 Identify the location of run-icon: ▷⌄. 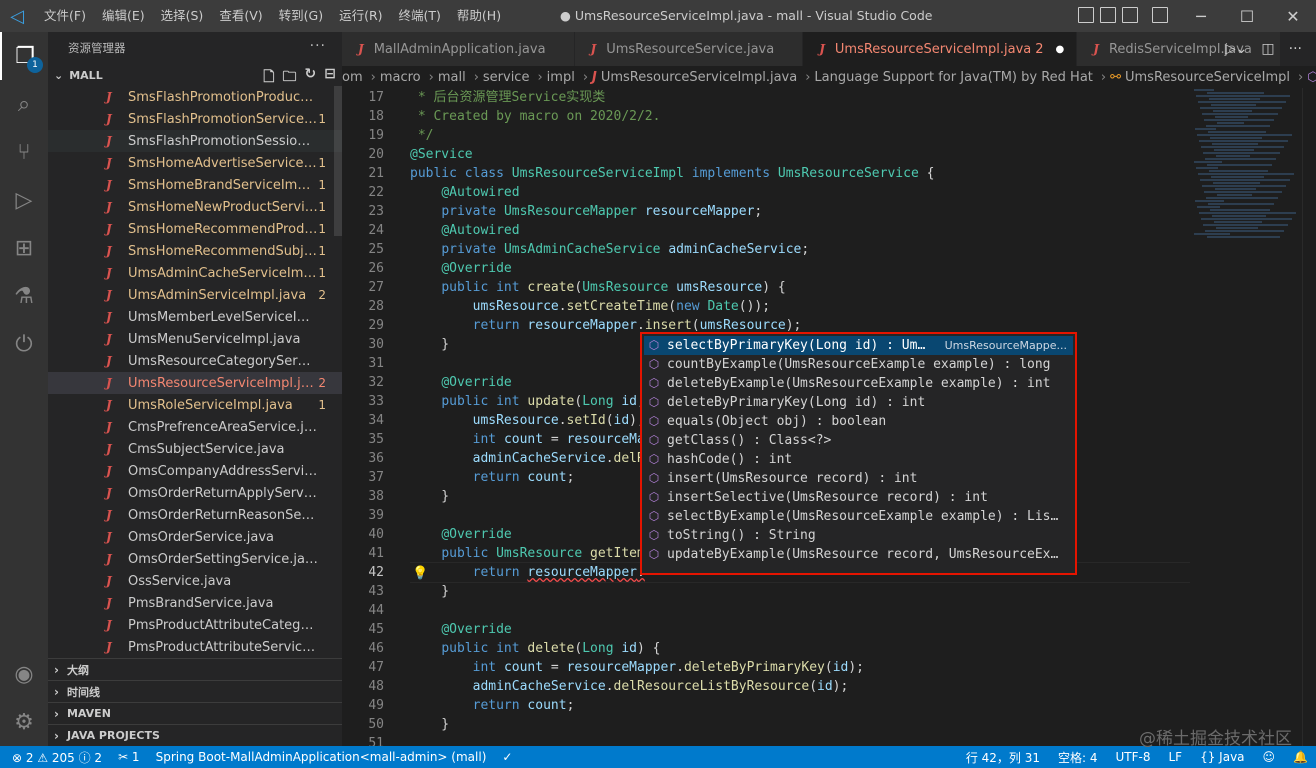
(1236, 49).